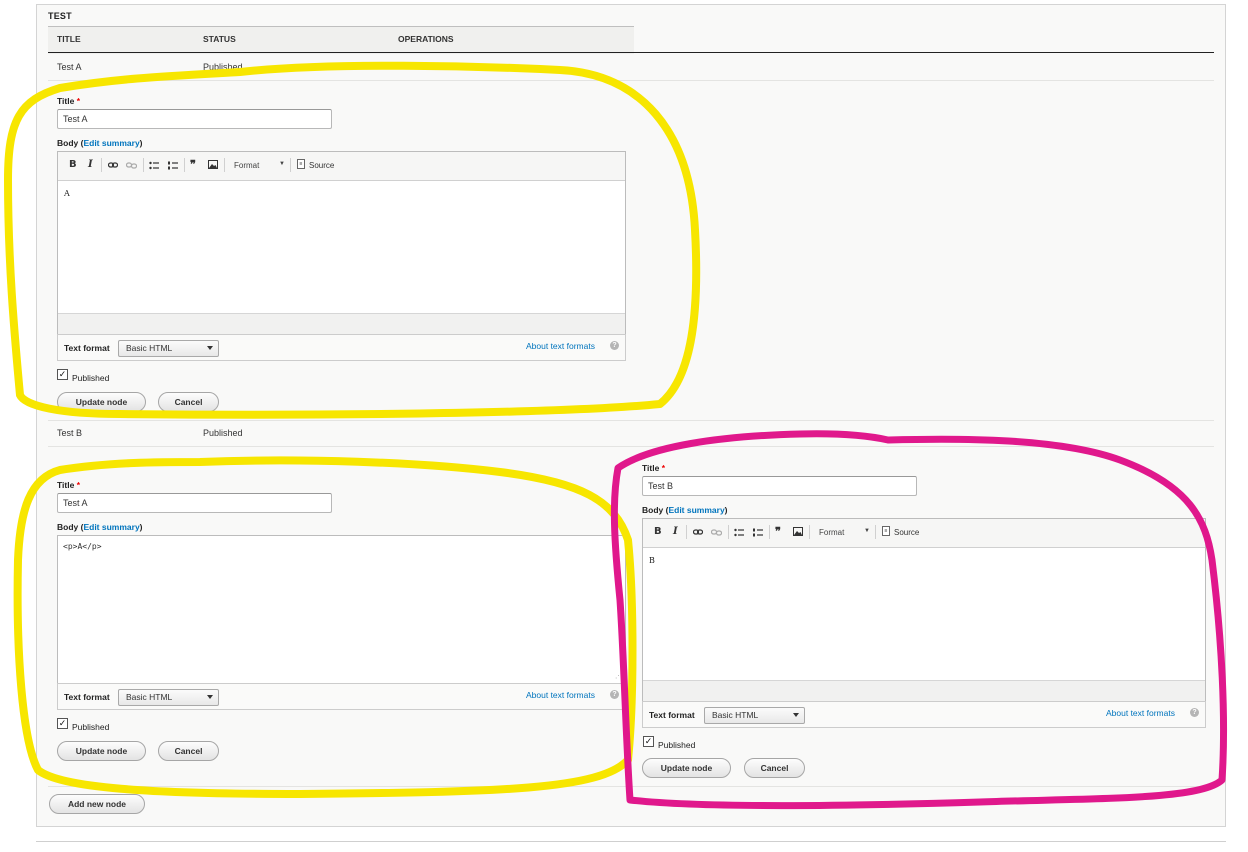 This screenshot has width=1248, height=852. Describe the element at coordinates (426, 39) in the screenshot. I see `column-operations-header: OPERATIONS` at that location.